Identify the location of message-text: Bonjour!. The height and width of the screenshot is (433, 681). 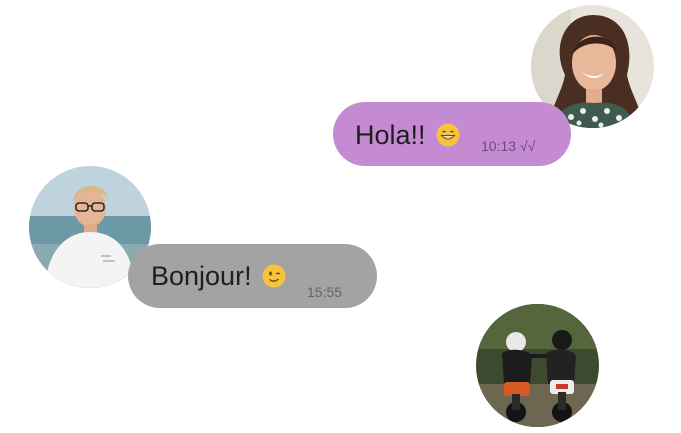
(201, 276).